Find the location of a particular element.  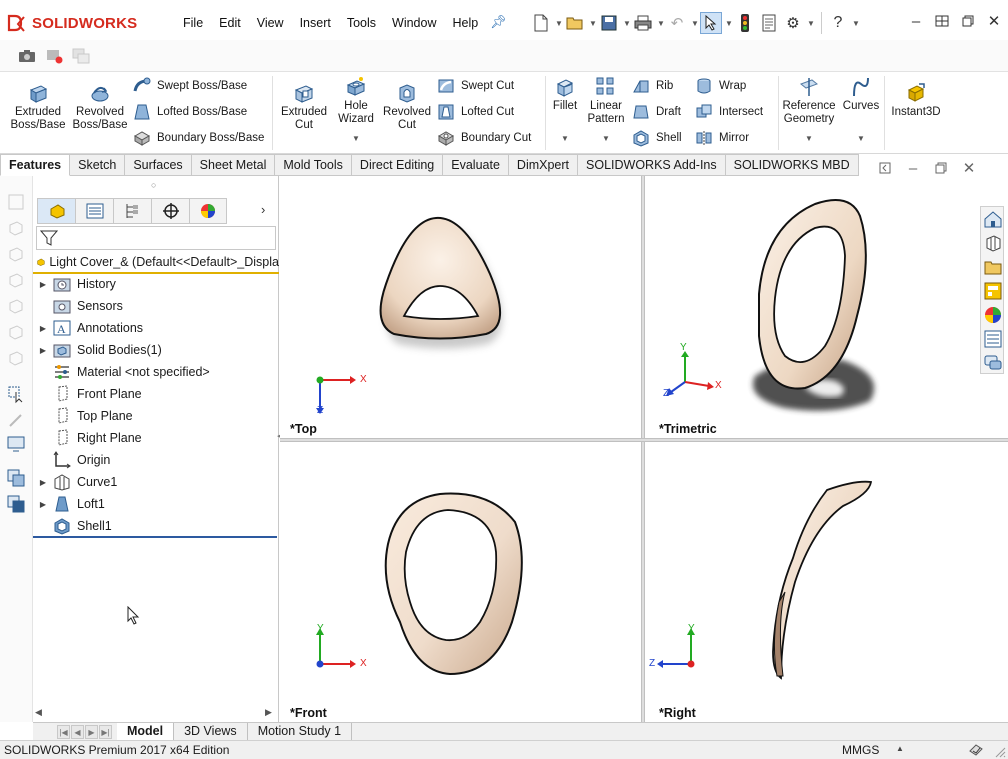

feature-tree-root: Light Cover_& (Default<<Default>_Displa is located at coordinates (156, 263).